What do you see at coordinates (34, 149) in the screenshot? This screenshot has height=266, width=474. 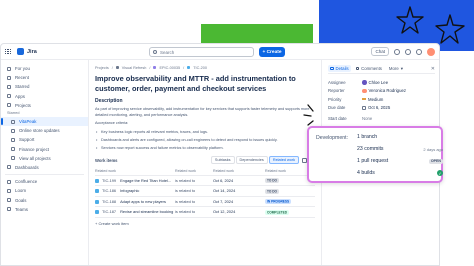 I see `sidebar-item-label: Finance project` at bounding box center [34, 149].